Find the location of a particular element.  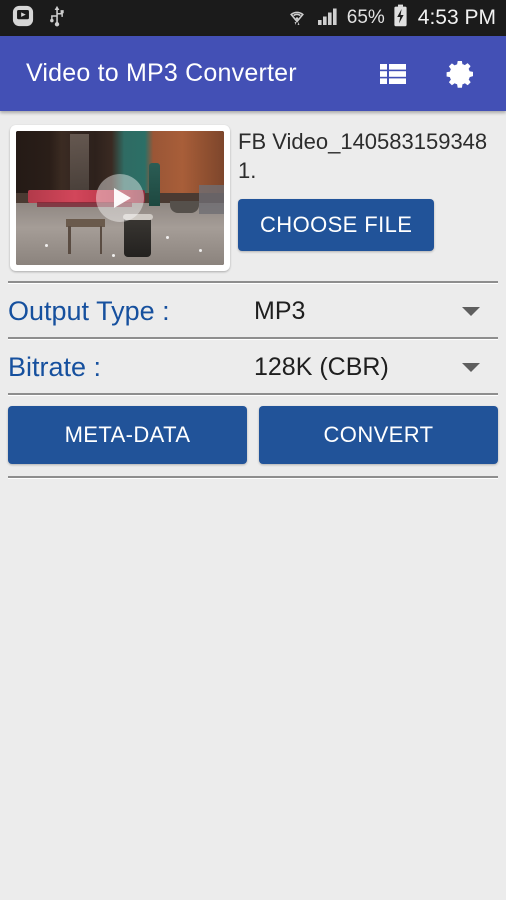

video-thumbnail-image is located at coordinates (120, 198).